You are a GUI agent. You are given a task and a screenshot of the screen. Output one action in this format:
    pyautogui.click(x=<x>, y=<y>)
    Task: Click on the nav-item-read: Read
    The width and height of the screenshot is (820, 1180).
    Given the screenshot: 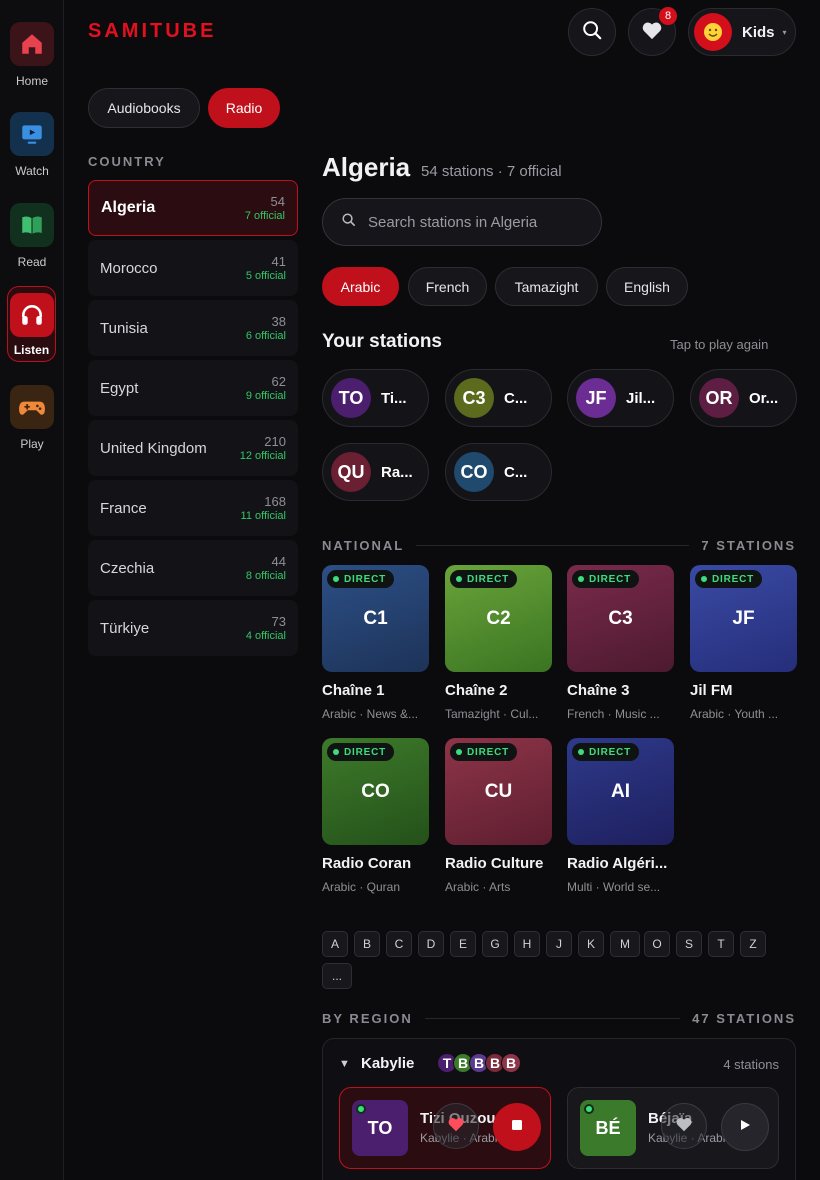 What is the action you would take?
    pyautogui.click(x=32, y=236)
    